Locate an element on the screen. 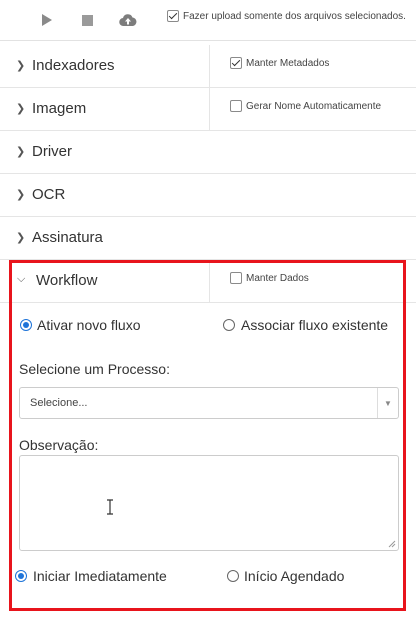  keep-metadata-checkbox is located at coordinates (236, 63).